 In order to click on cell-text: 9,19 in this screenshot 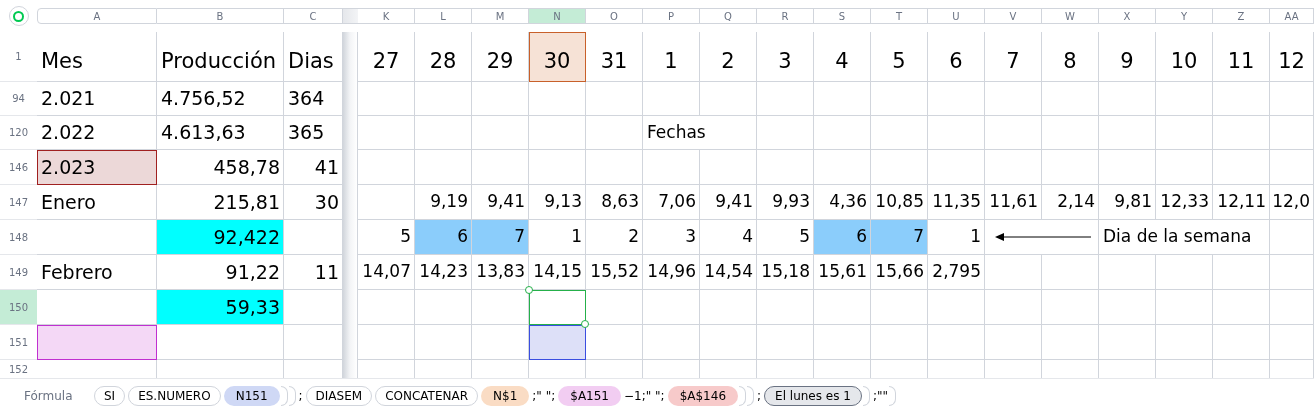, I will do `click(449, 202)`.